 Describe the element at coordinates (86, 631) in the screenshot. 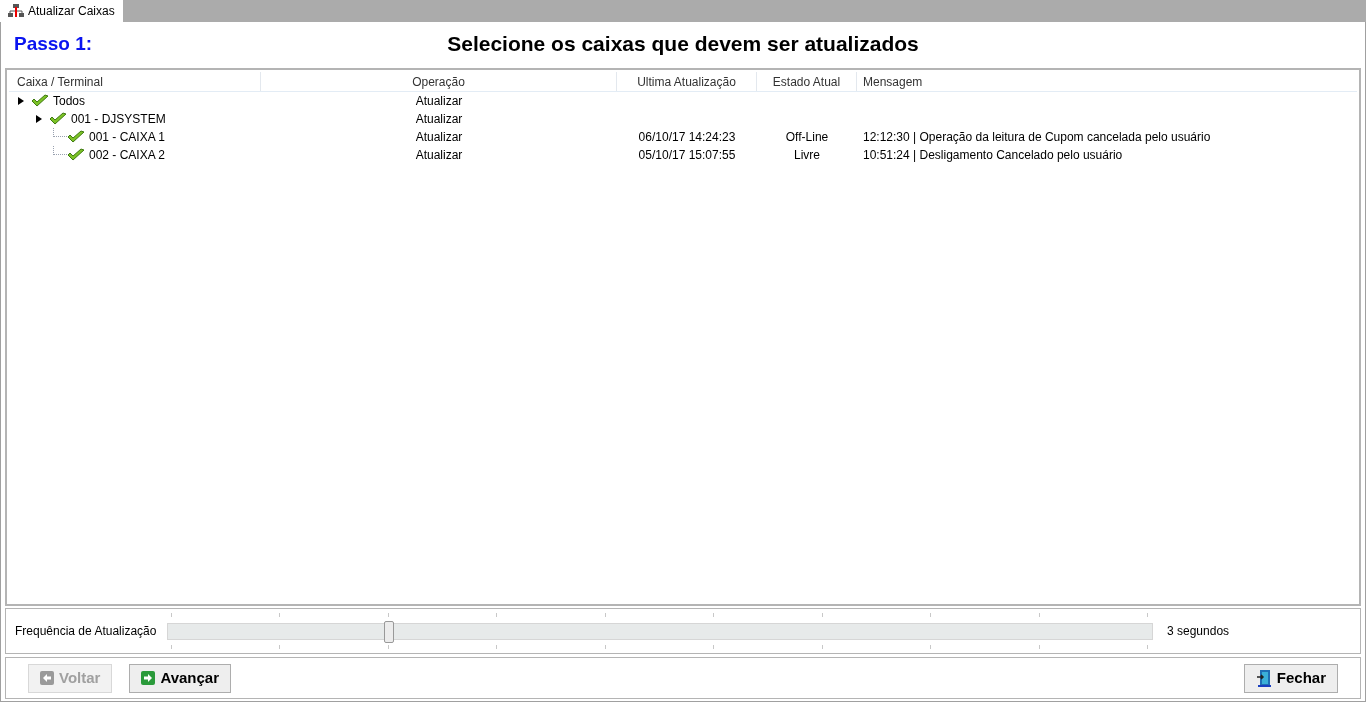

I see `slider-label: Frequência de Atualização` at that location.